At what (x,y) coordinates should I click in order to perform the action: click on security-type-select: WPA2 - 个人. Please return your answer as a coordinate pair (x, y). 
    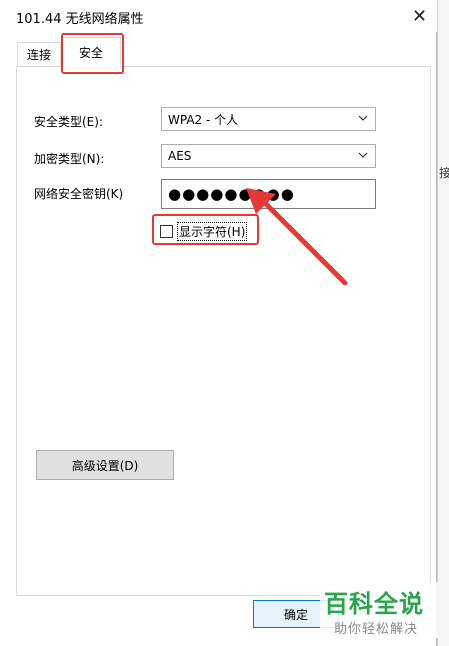
    Looking at the image, I should click on (268, 119).